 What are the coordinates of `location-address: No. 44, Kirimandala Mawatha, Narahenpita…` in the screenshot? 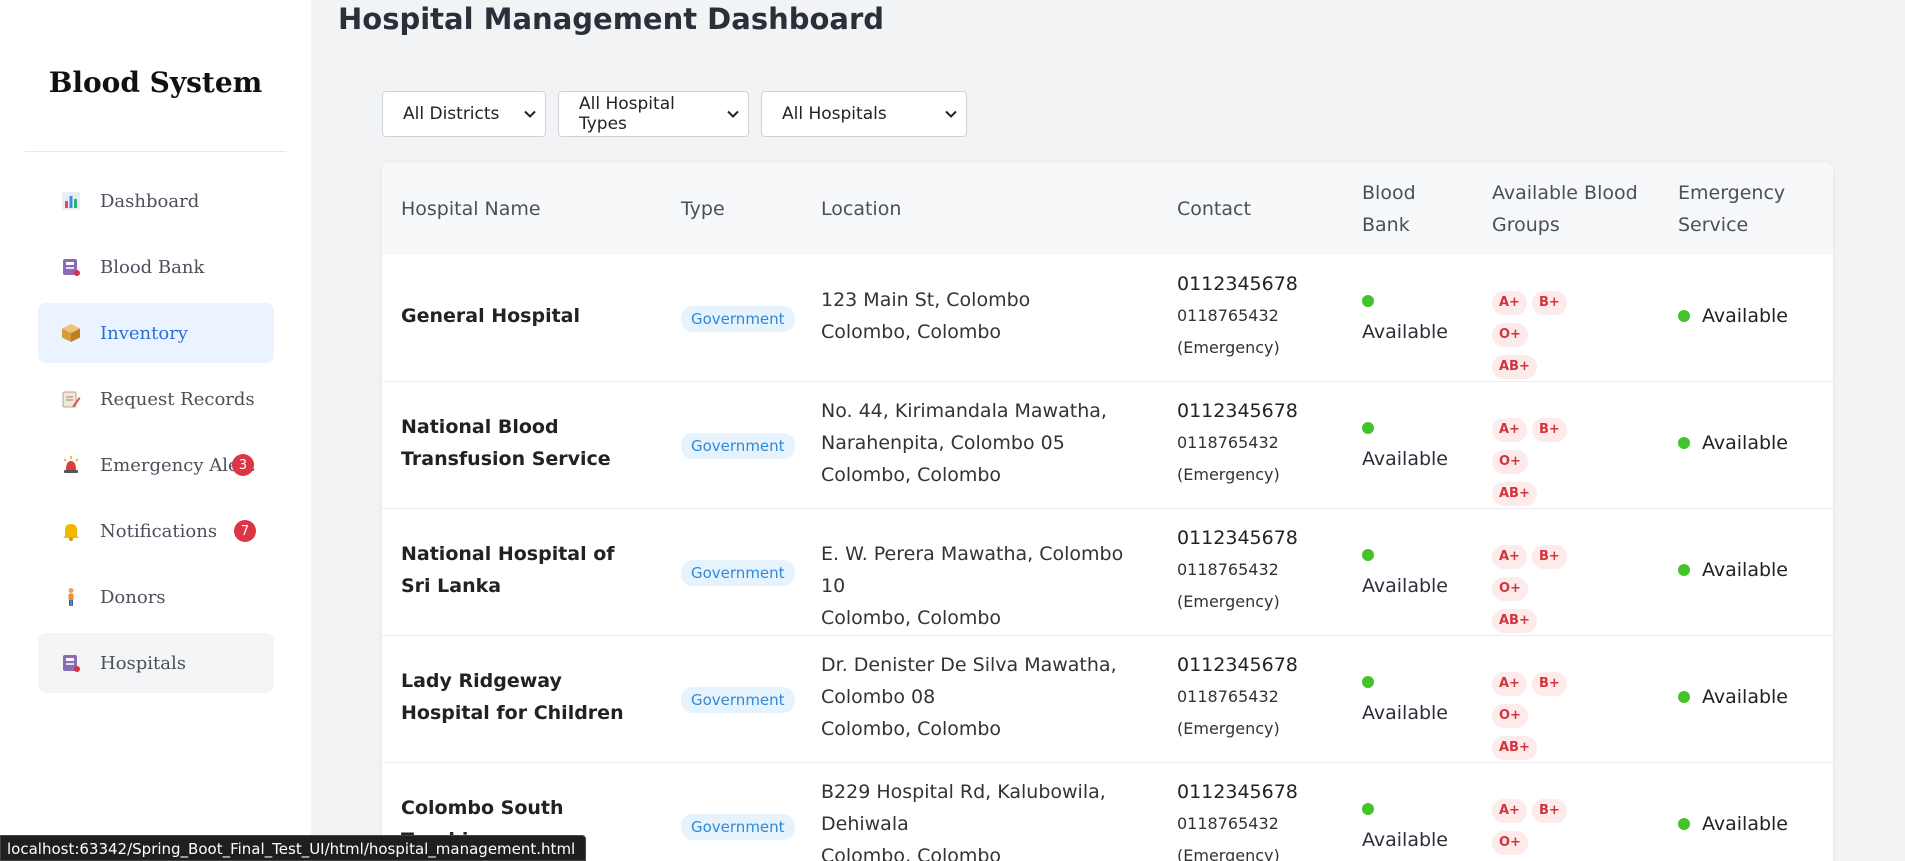 It's located at (964, 427).